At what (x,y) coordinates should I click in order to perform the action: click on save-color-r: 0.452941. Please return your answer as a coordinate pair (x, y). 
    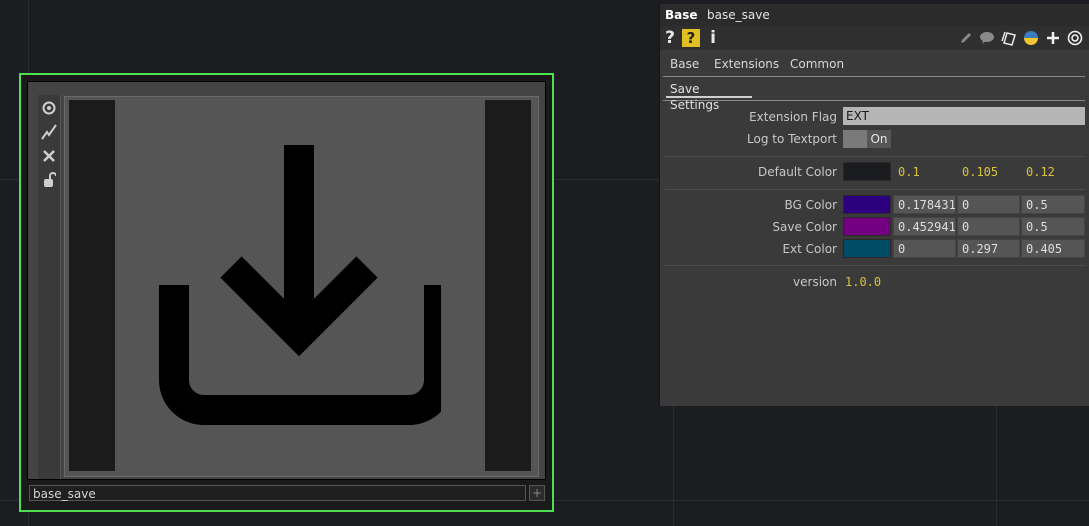
    Looking at the image, I should click on (924, 226).